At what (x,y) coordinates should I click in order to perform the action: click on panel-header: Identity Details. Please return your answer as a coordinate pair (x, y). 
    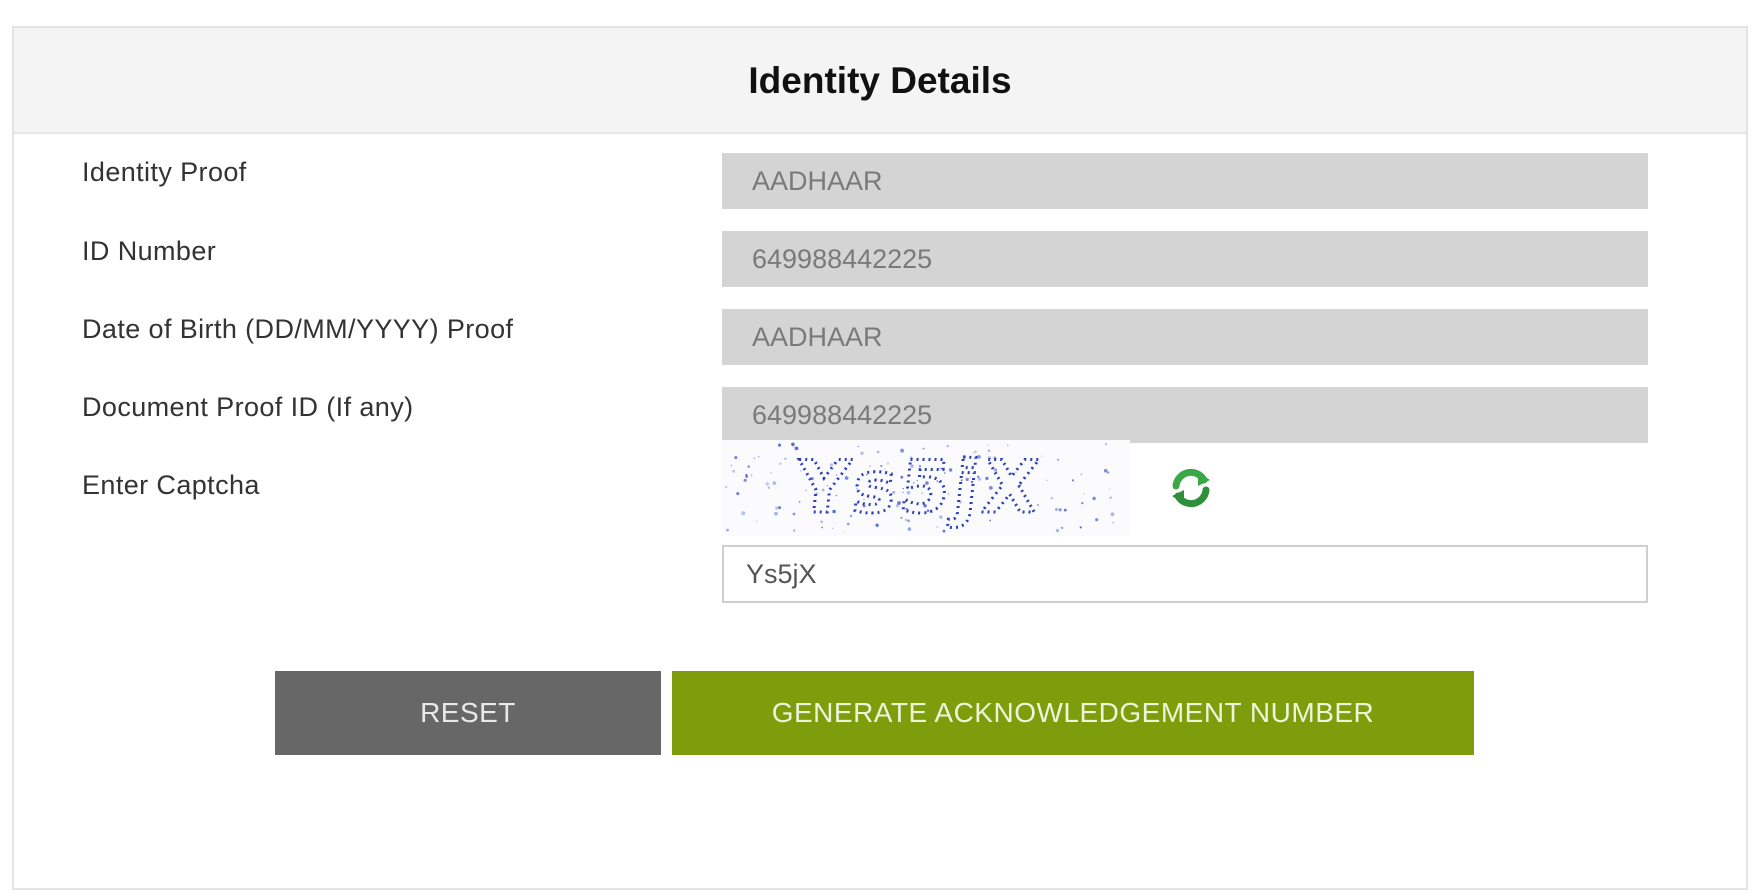
    Looking at the image, I should click on (880, 81).